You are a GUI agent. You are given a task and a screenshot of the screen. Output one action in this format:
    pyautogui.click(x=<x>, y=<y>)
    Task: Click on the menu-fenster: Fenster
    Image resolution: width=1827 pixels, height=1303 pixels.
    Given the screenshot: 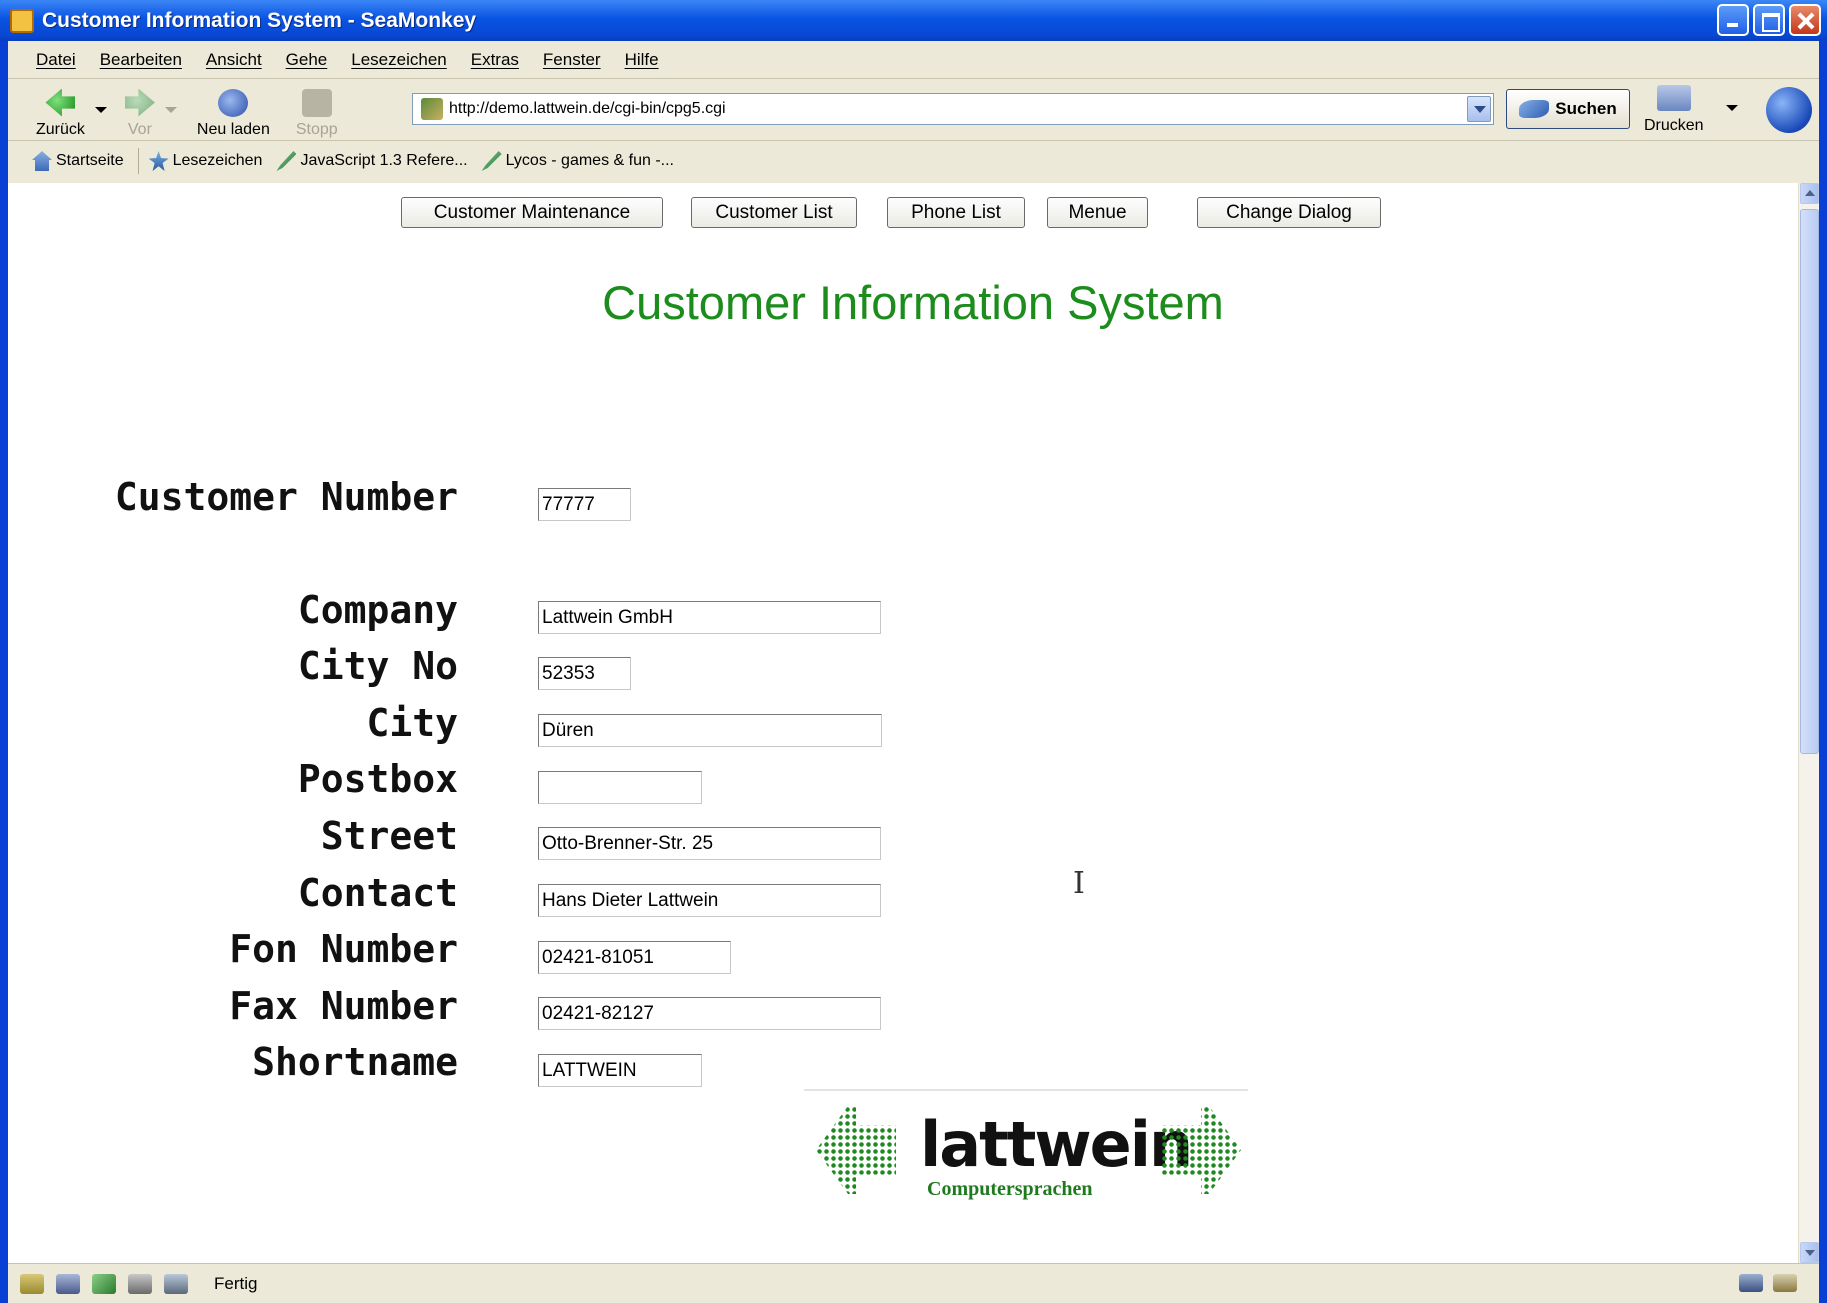 What is the action you would take?
    pyautogui.click(x=572, y=60)
    